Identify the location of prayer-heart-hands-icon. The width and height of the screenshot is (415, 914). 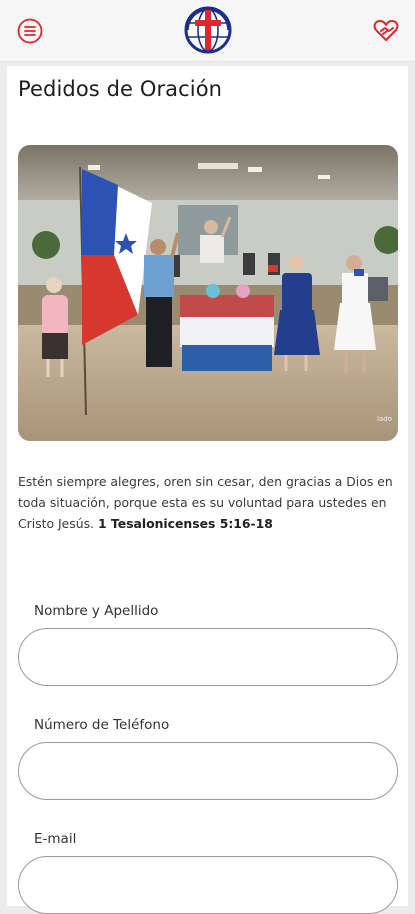
(386, 30).